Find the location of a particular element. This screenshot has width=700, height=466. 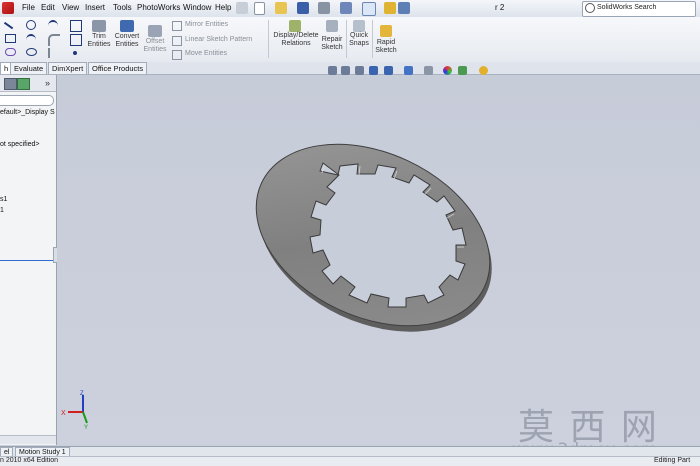

rapid-sketch-icon is located at coordinates (386, 31).